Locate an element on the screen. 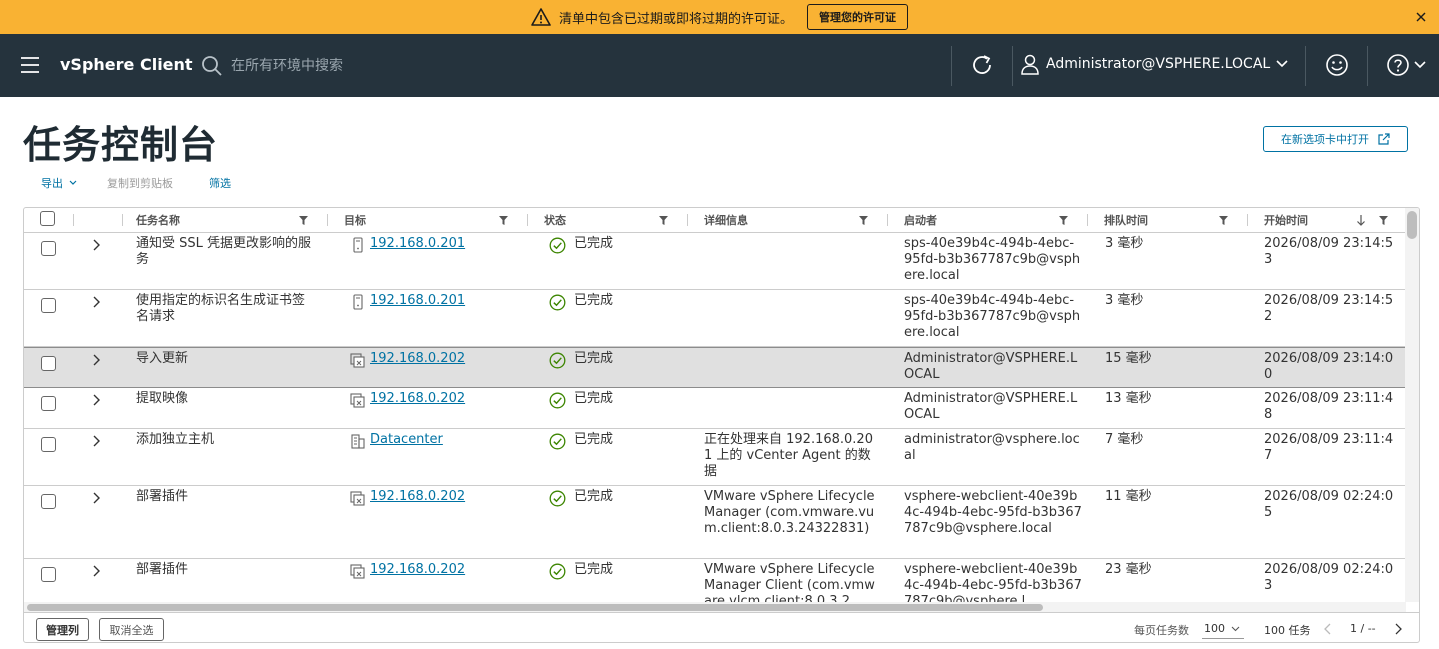 The width and height of the screenshot is (1439, 649). vertical-scroll-thumb is located at coordinates (1412, 225).